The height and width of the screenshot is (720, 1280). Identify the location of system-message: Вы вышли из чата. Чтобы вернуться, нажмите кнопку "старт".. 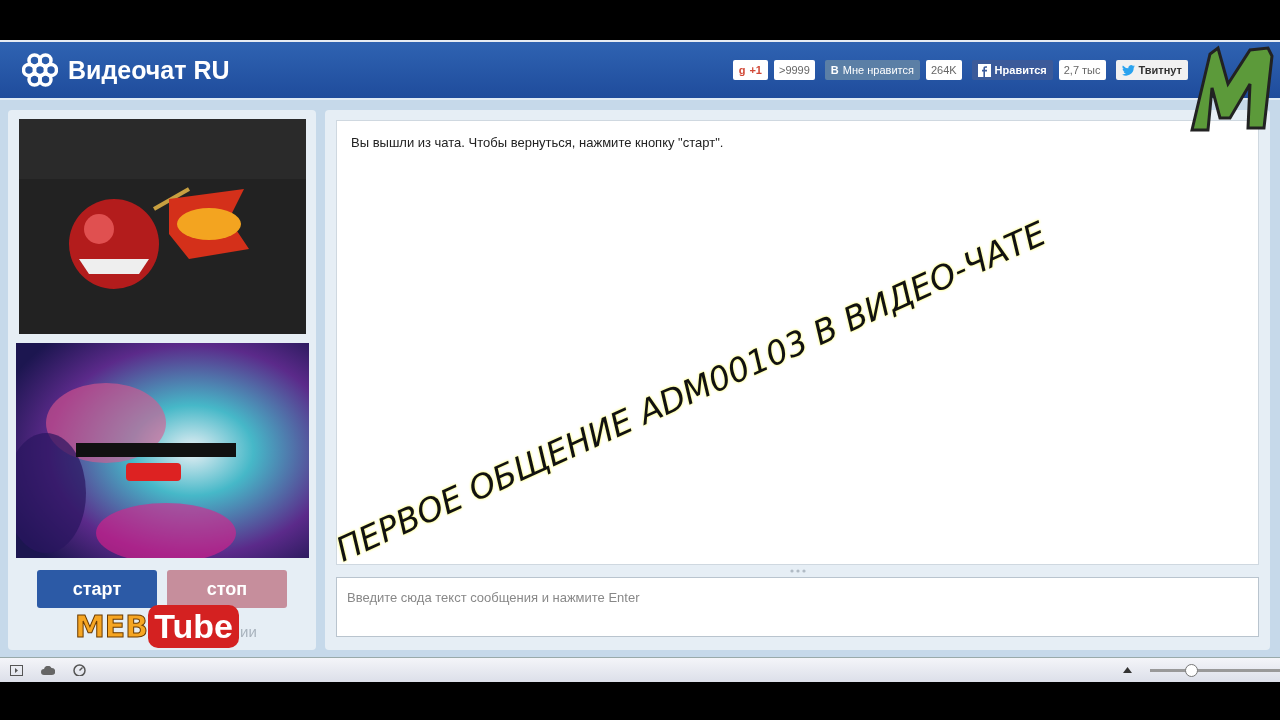
(537, 142).